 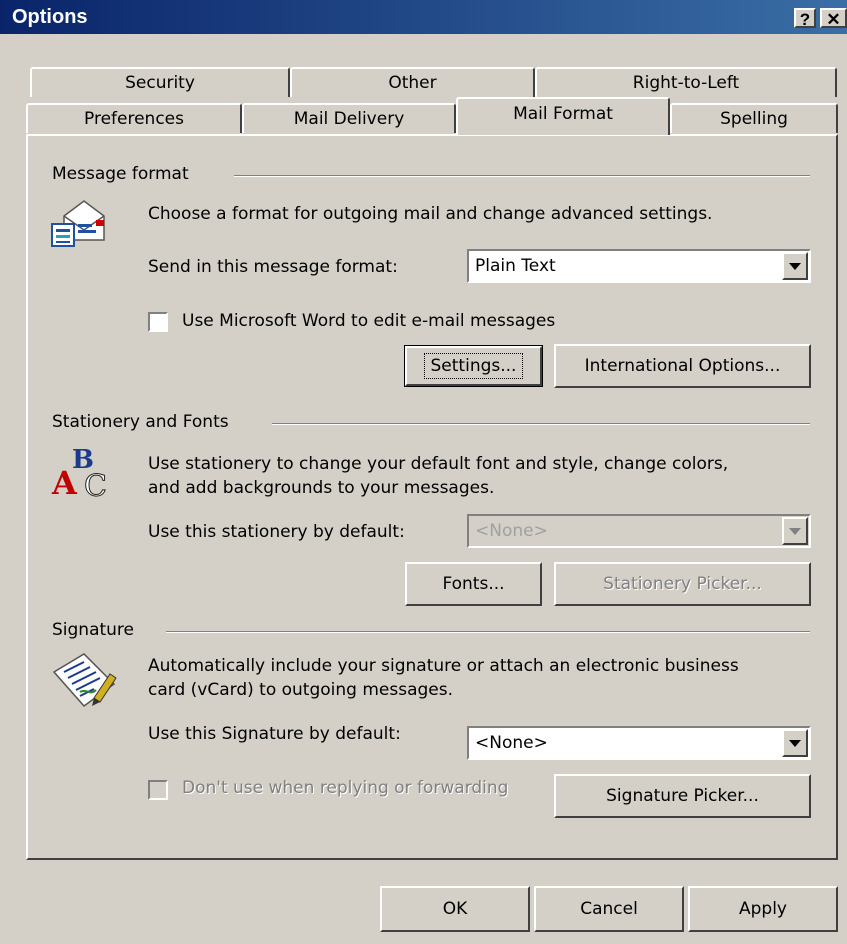 What do you see at coordinates (763, 909) in the screenshot?
I see `apply-button: Apply` at bounding box center [763, 909].